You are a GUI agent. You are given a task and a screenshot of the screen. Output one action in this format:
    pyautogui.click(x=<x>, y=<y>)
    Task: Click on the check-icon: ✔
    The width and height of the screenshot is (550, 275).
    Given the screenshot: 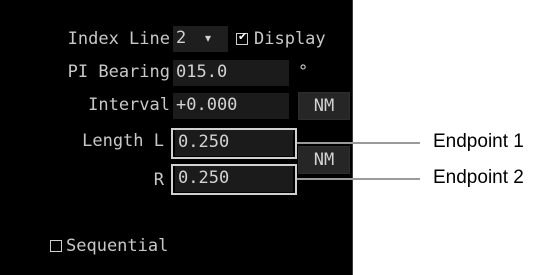 What is the action you would take?
    pyautogui.click(x=243, y=36)
    